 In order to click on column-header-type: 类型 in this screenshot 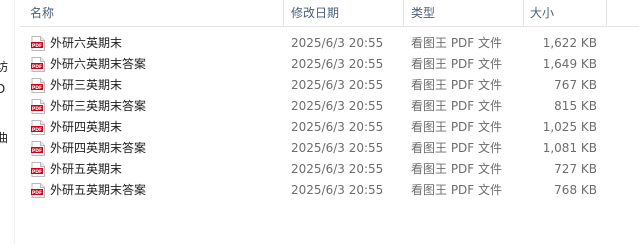, I will do `click(423, 13)`.